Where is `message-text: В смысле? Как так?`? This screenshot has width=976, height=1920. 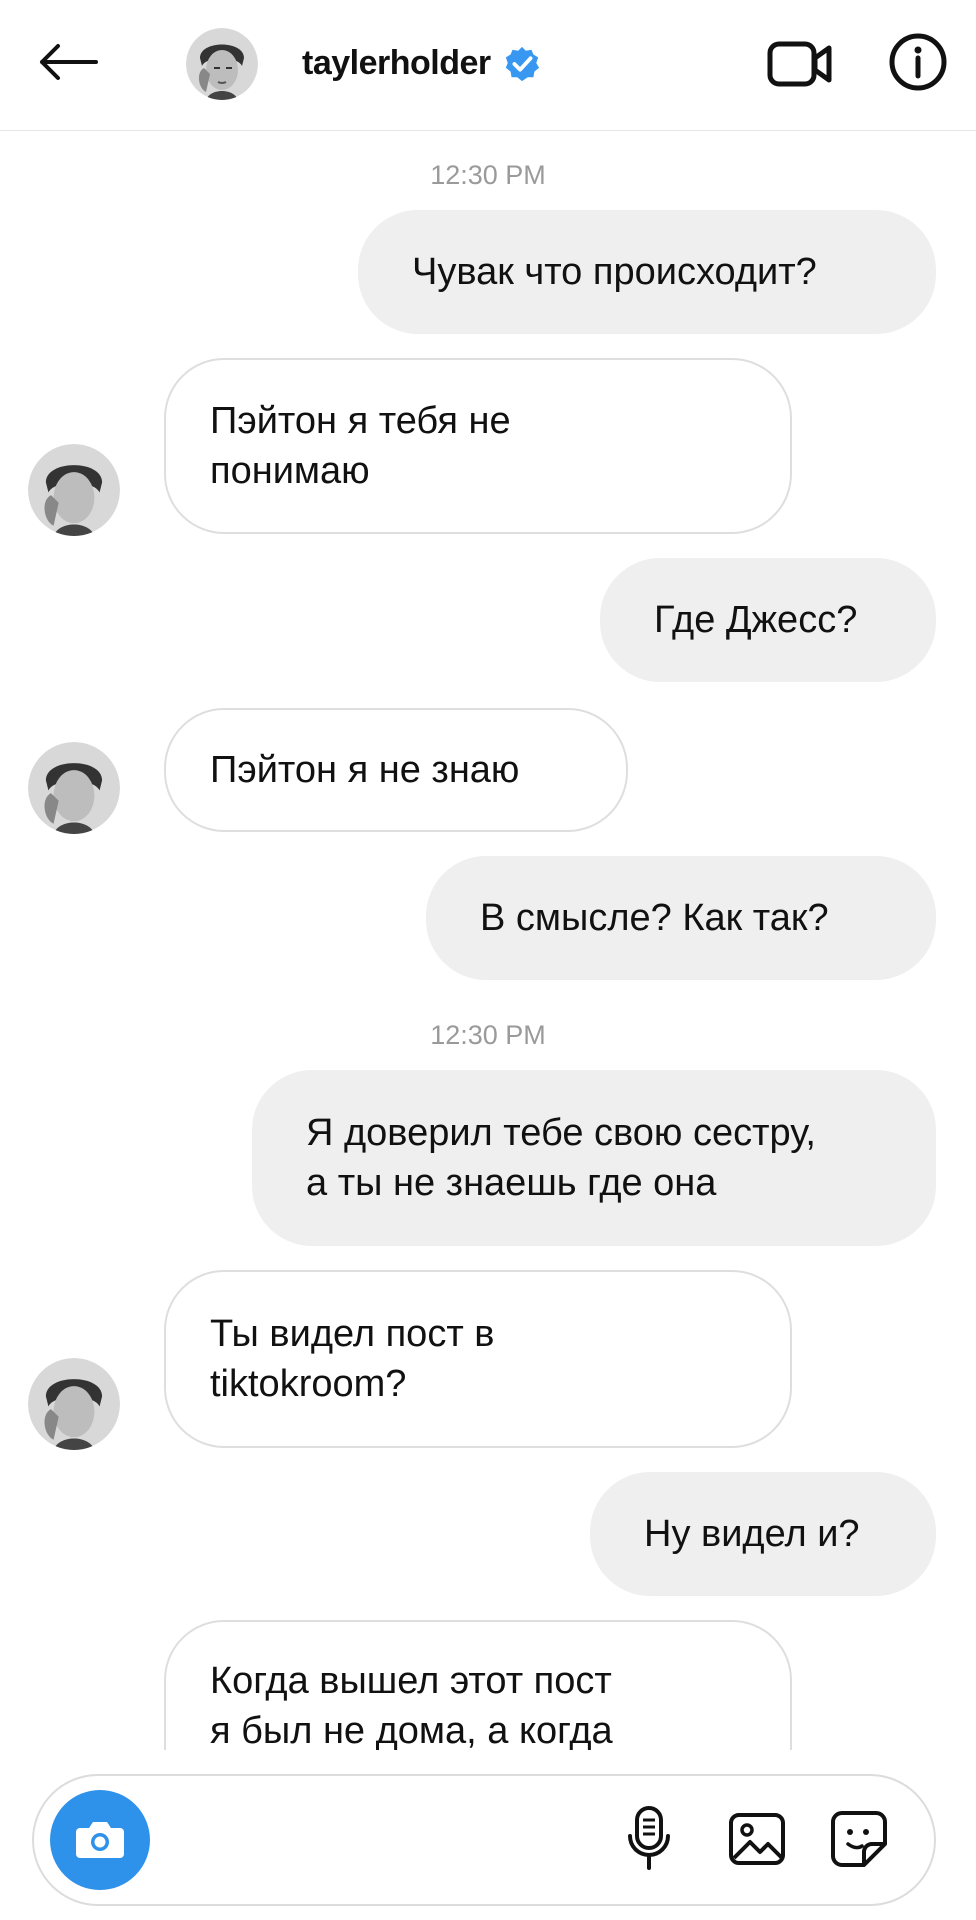
message-text: В смысле? Как так? is located at coordinates (654, 918).